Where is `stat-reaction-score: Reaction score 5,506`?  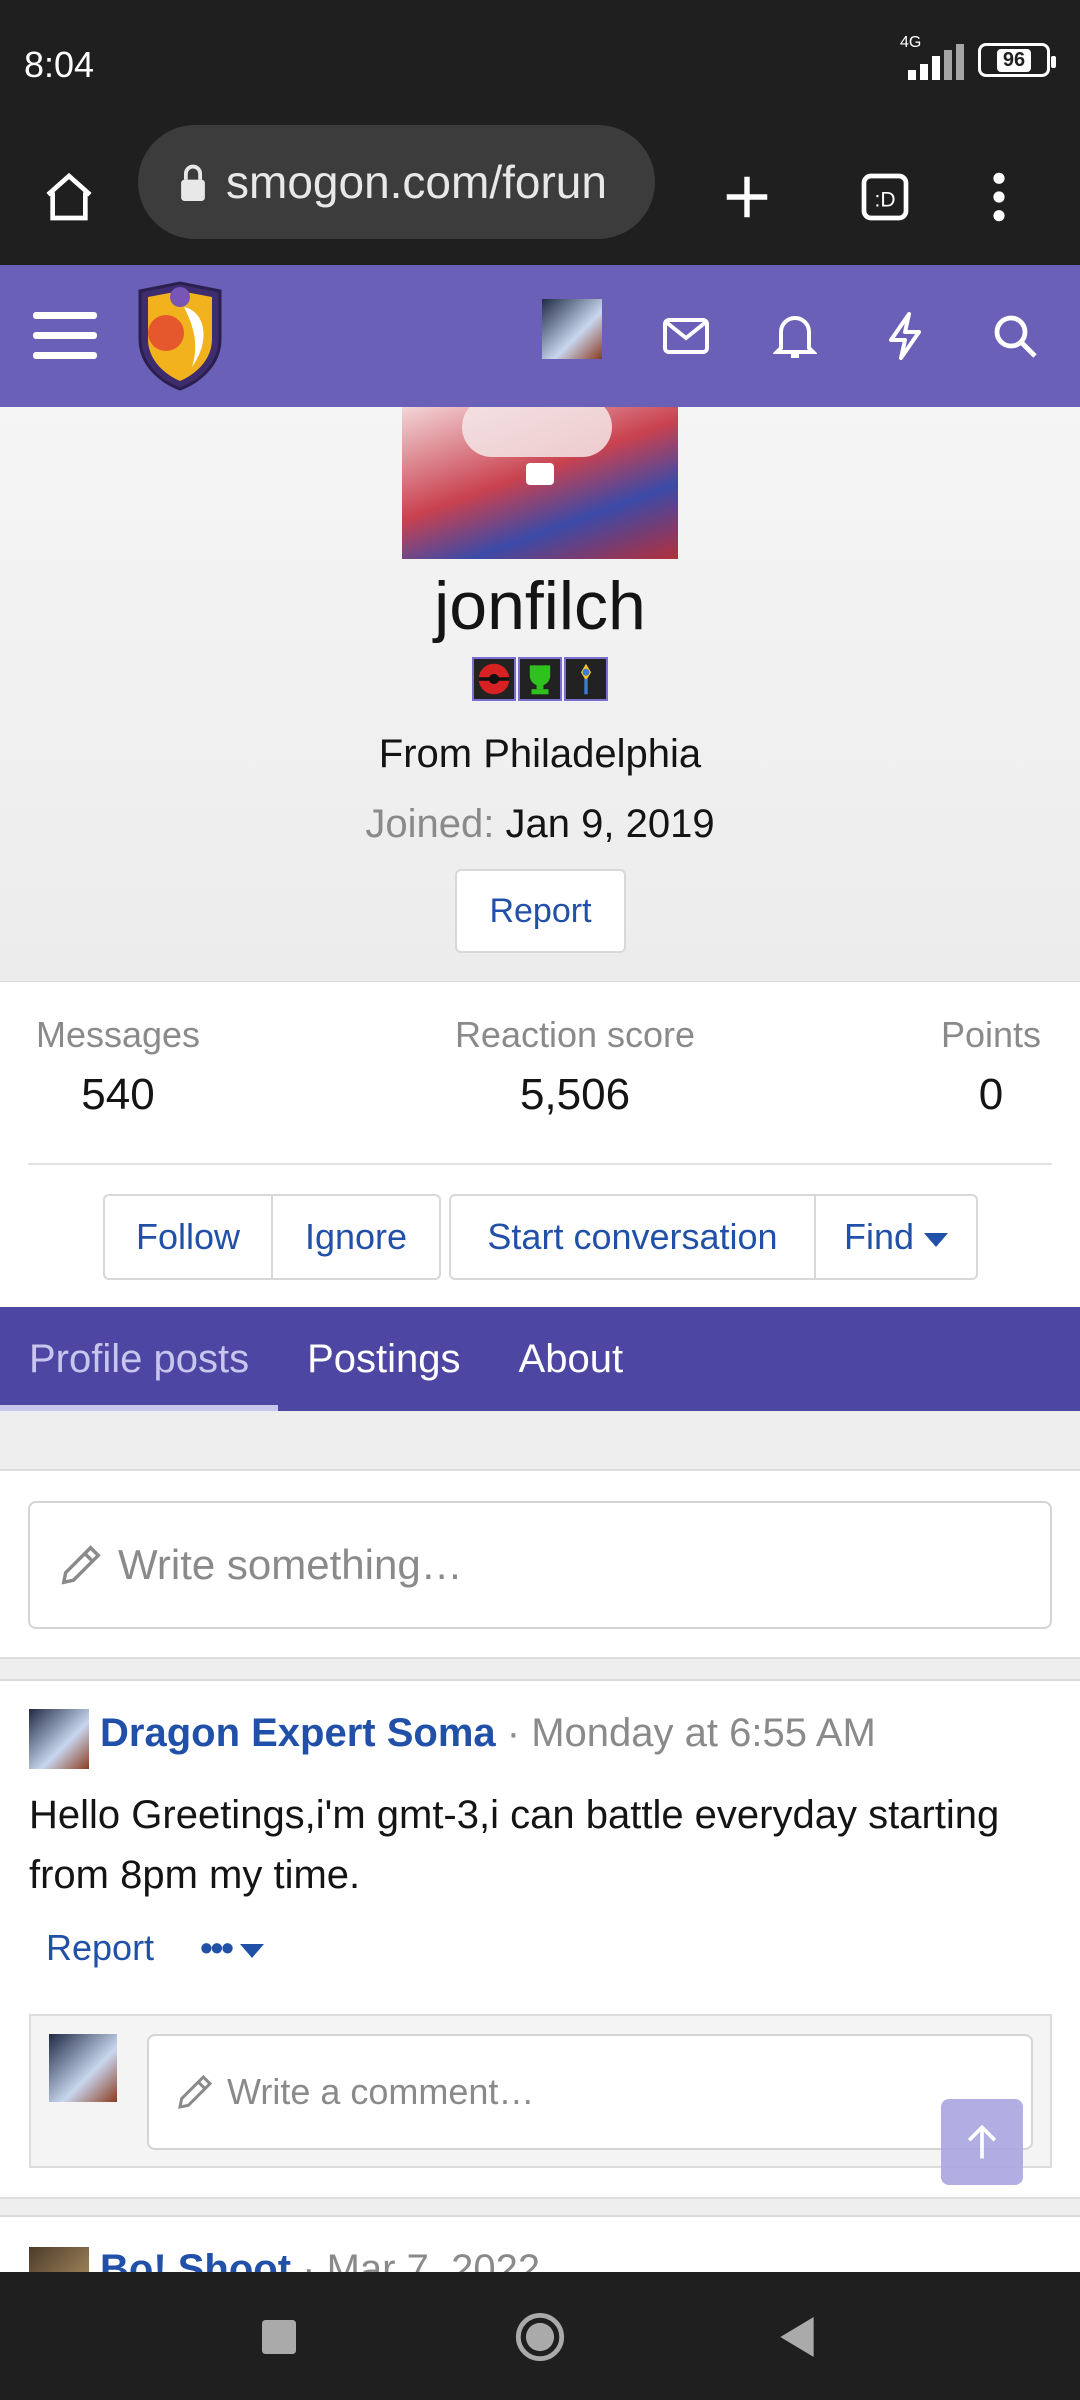 stat-reaction-score: Reaction score 5,506 is located at coordinates (575, 1067).